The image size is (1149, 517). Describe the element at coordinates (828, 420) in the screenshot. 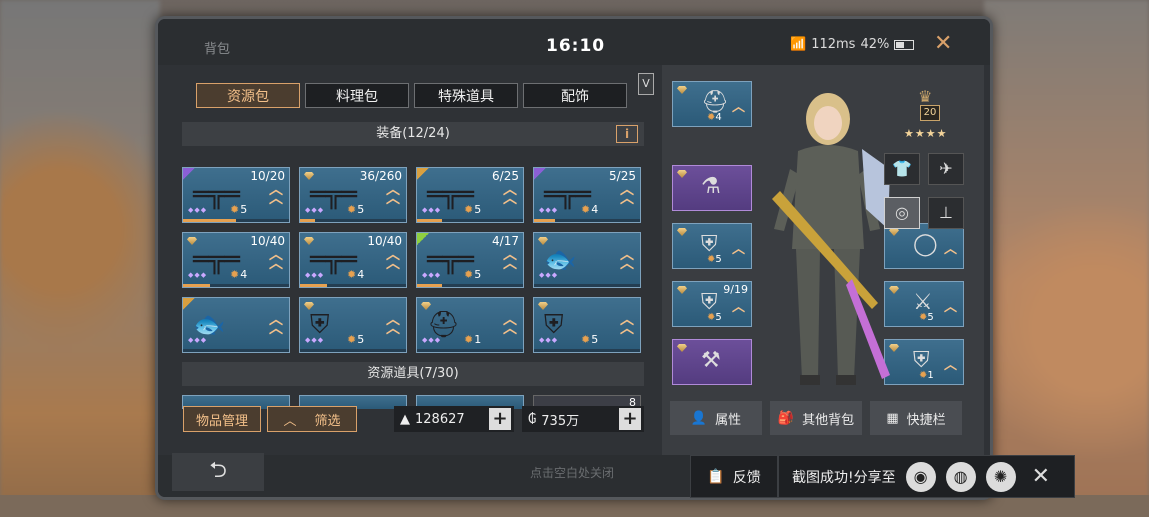

I see `tab-other-bags-label: 其他背包` at that location.